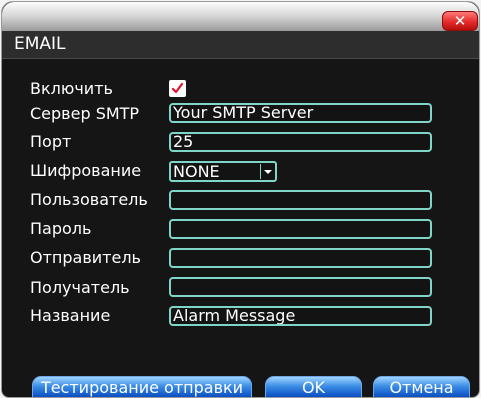  Describe the element at coordinates (85, 113) in the screenshot. I see `smtp-server-label: Сервер SMTP` at that location.